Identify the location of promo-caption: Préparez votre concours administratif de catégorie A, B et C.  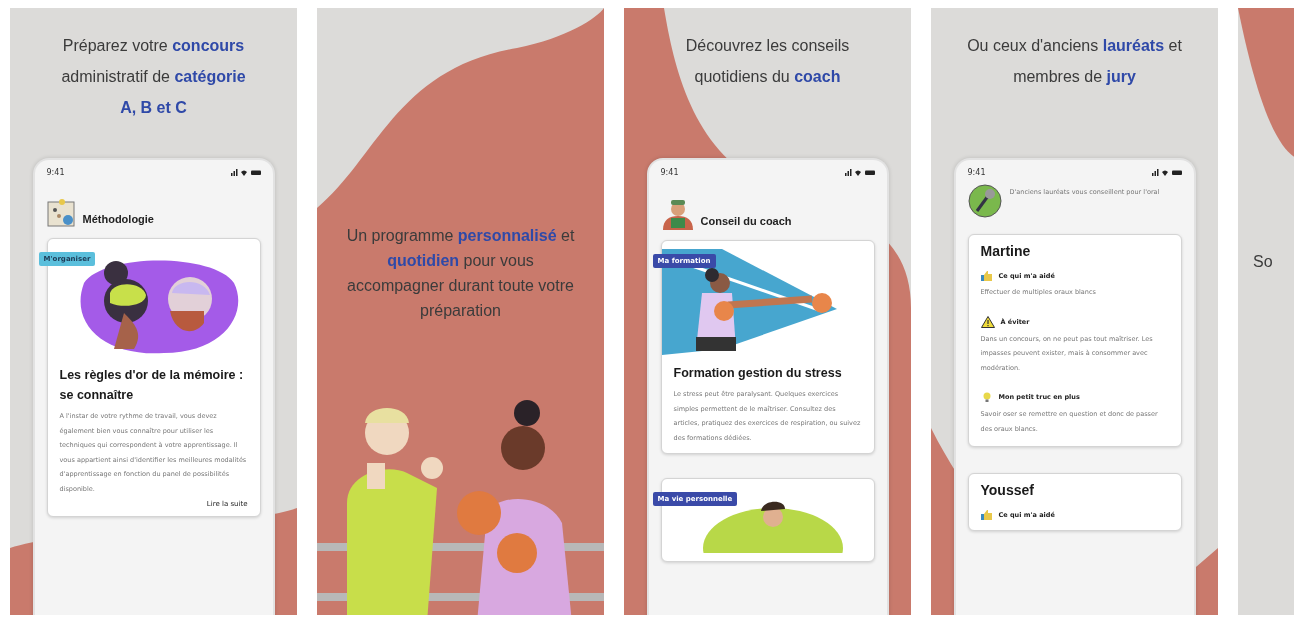
(153, 77).